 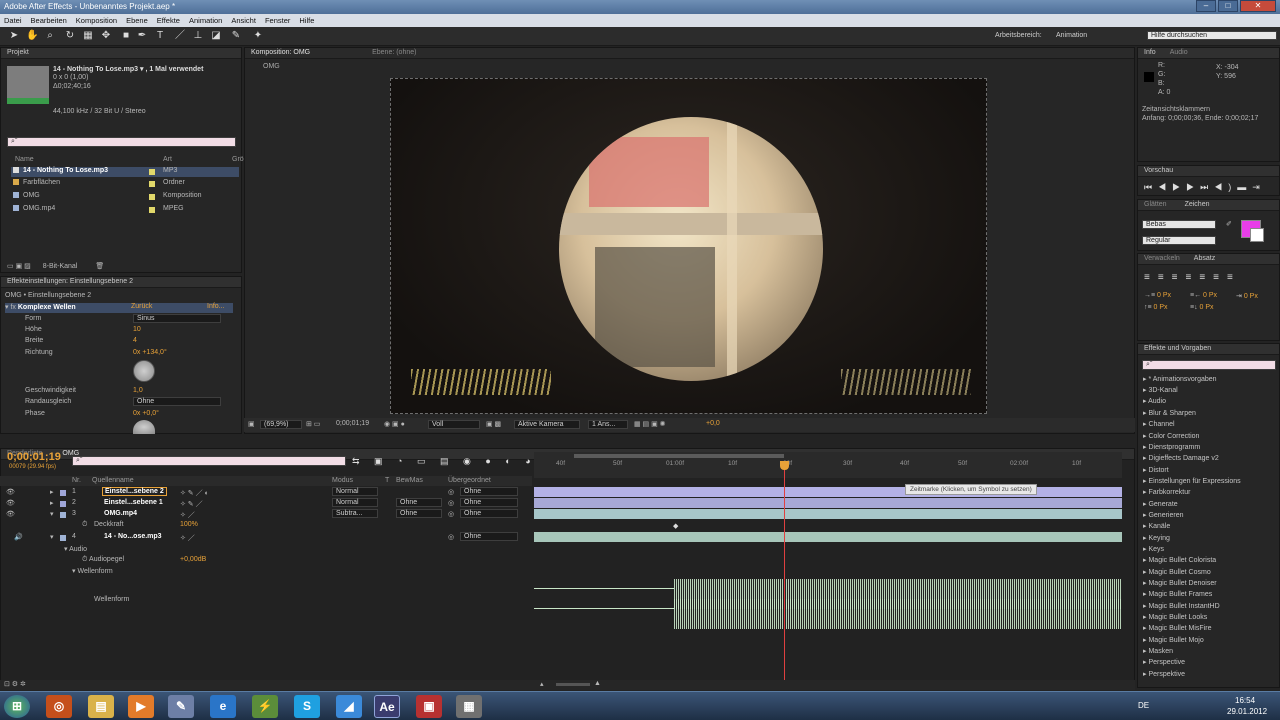 I want to click on wiggle-tab: Verwackeln, so click(x=1162, y=258).